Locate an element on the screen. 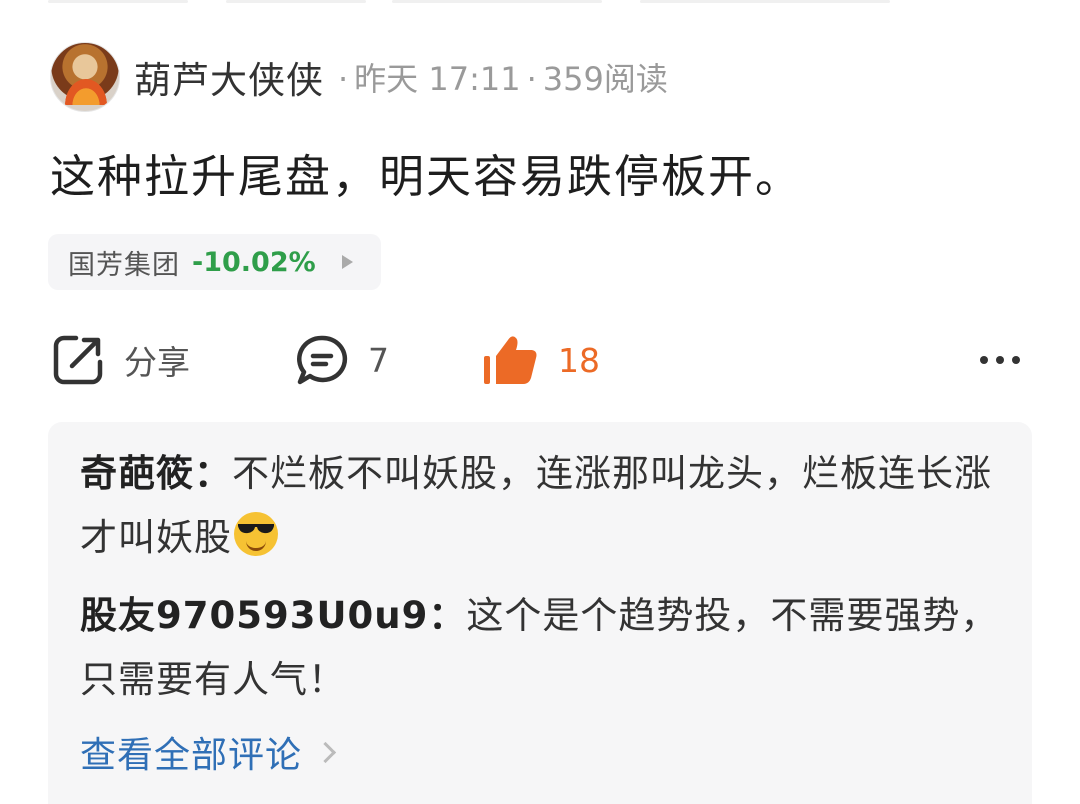 The height and width of the screenshot is (804, 1080). thumbs-up-icon is located at coordinates (510, 360).